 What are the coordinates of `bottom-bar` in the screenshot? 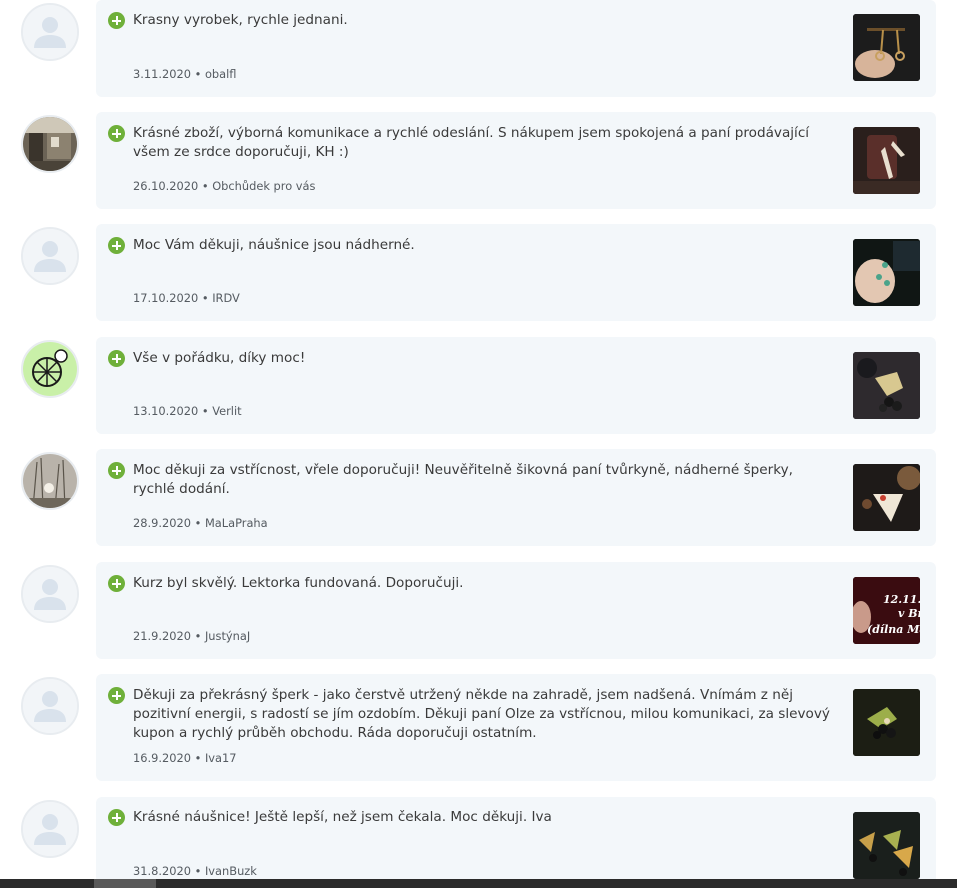 It's located at (478, 883).